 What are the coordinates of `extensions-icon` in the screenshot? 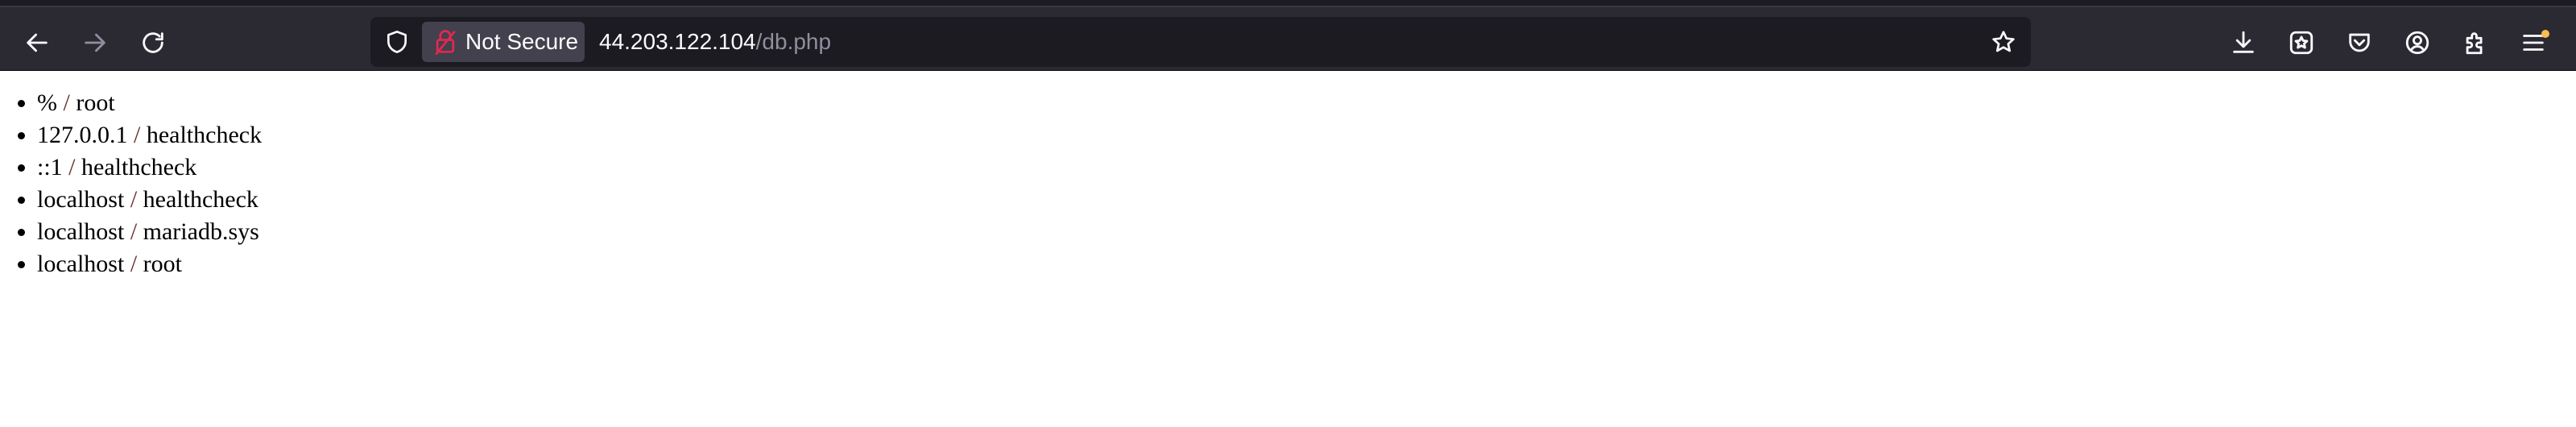 It's located at (2475, 44).